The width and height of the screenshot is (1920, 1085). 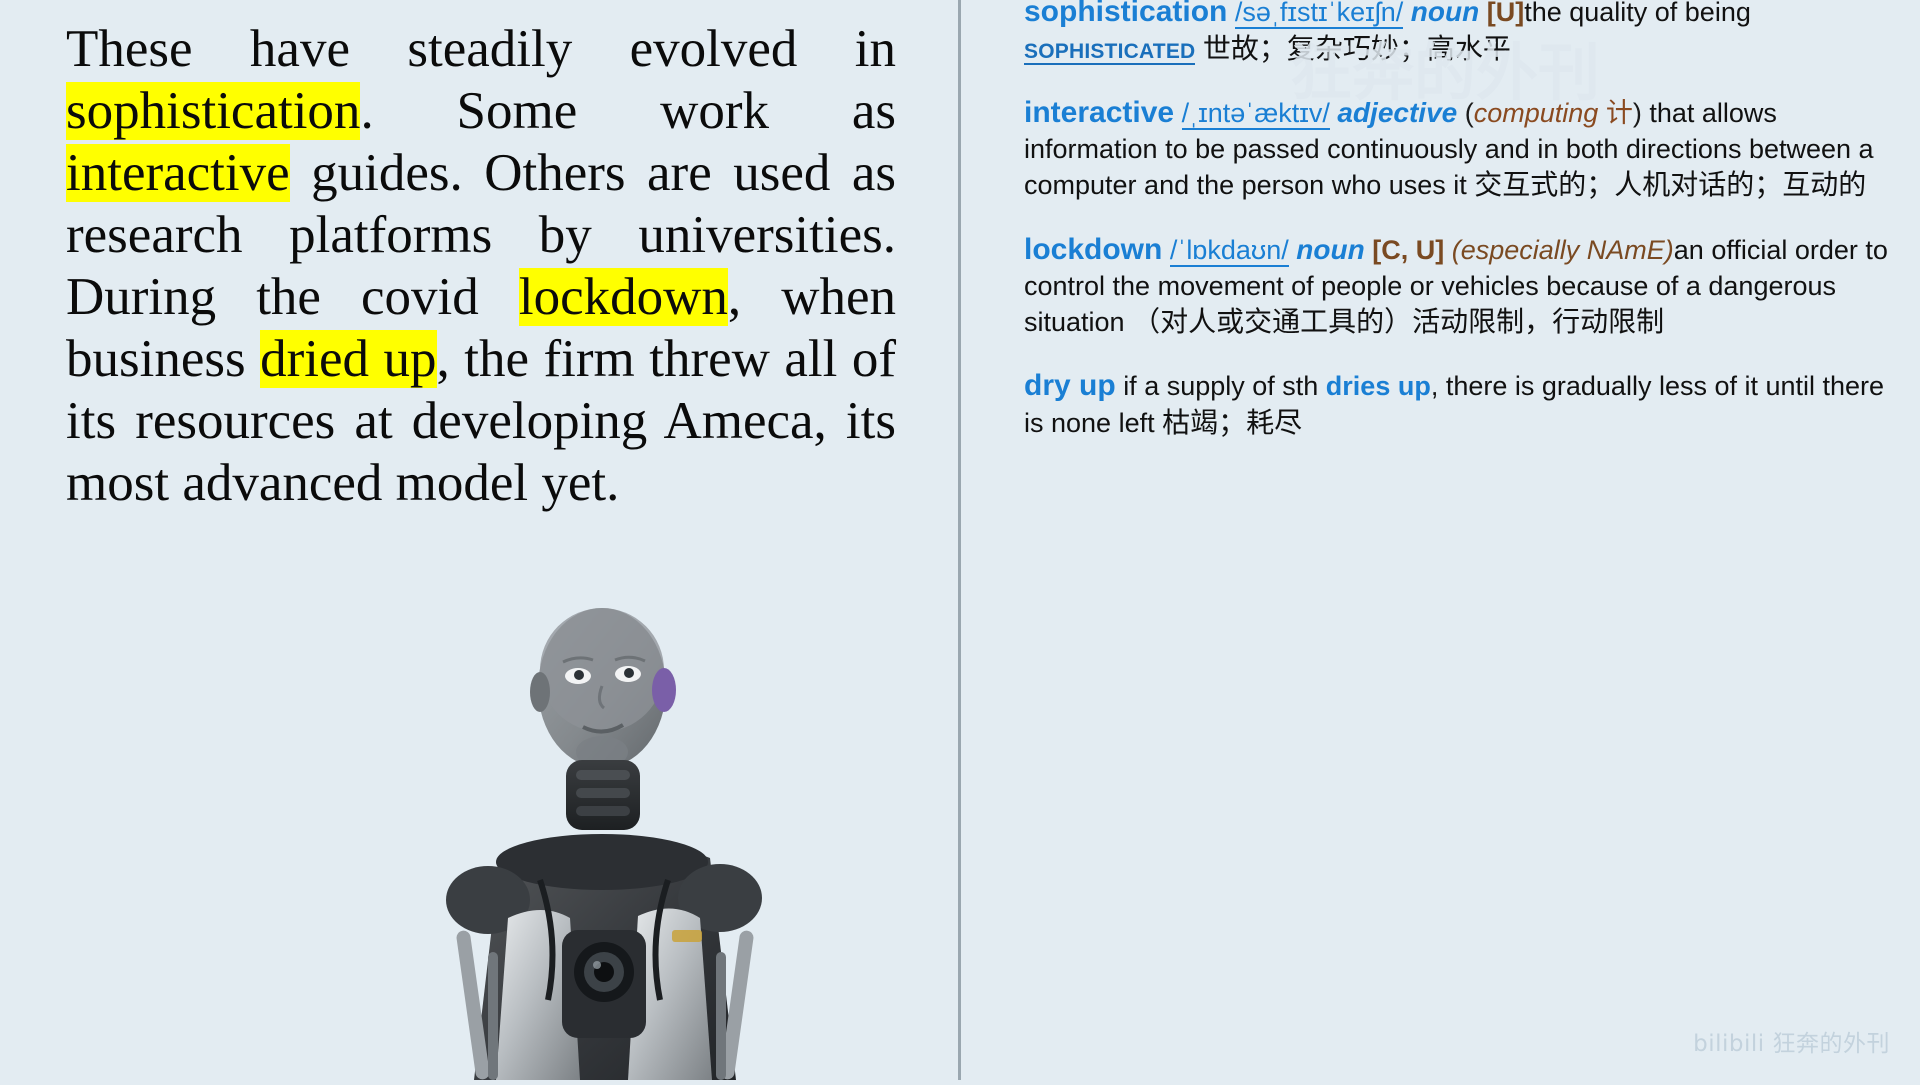 I want to click on entry-part-of-speech: adjective, so click(x=1397, y=113).